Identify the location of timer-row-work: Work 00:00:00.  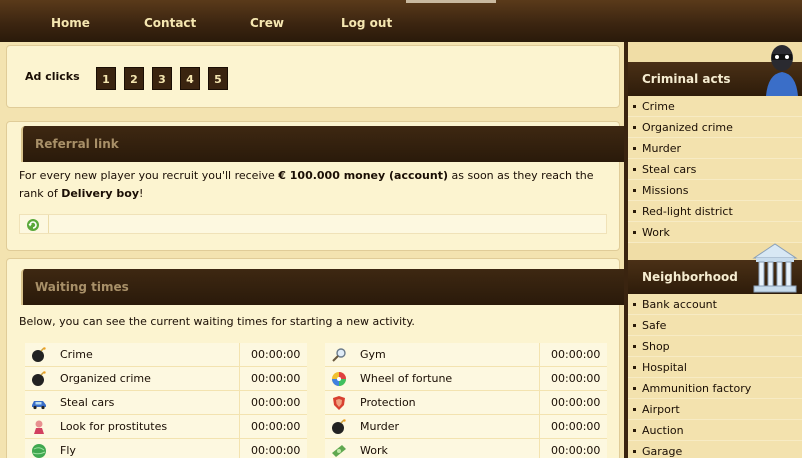
(466, 448).